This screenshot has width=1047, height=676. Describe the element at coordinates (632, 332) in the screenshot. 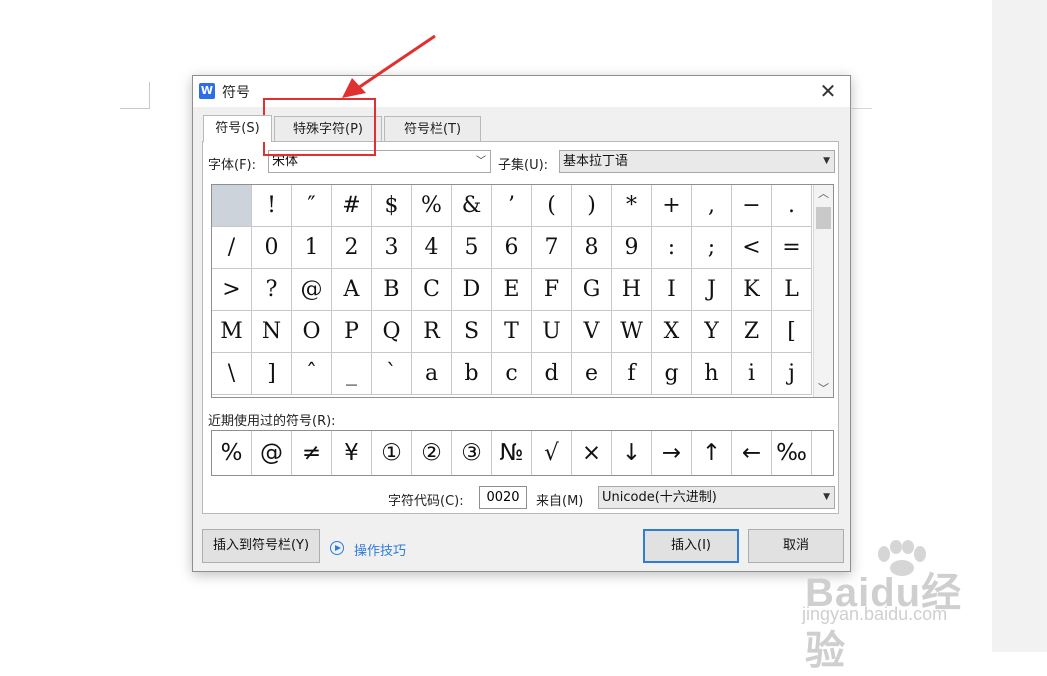

I see `symbol-cell: W` at that location.